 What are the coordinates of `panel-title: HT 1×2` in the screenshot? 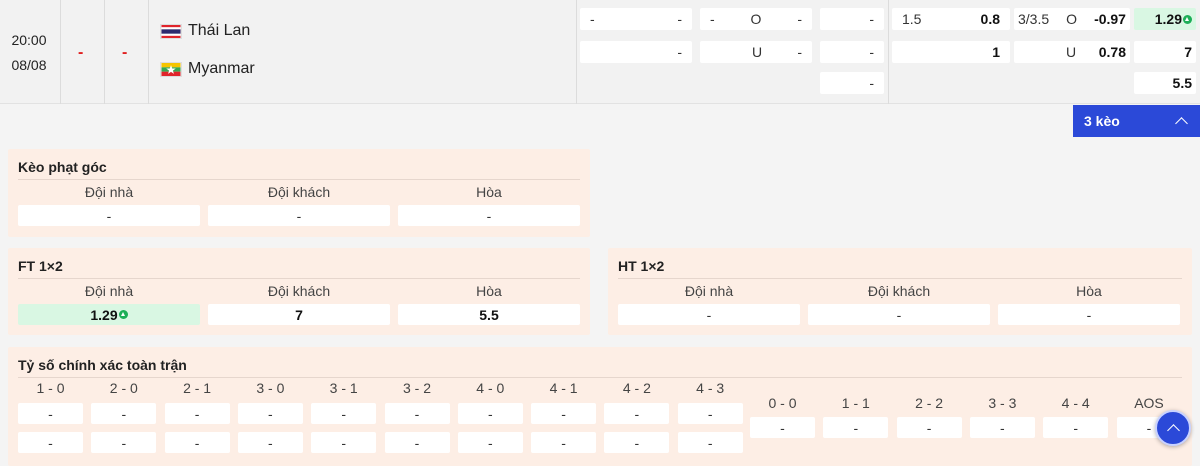 It's located at (641, 266).